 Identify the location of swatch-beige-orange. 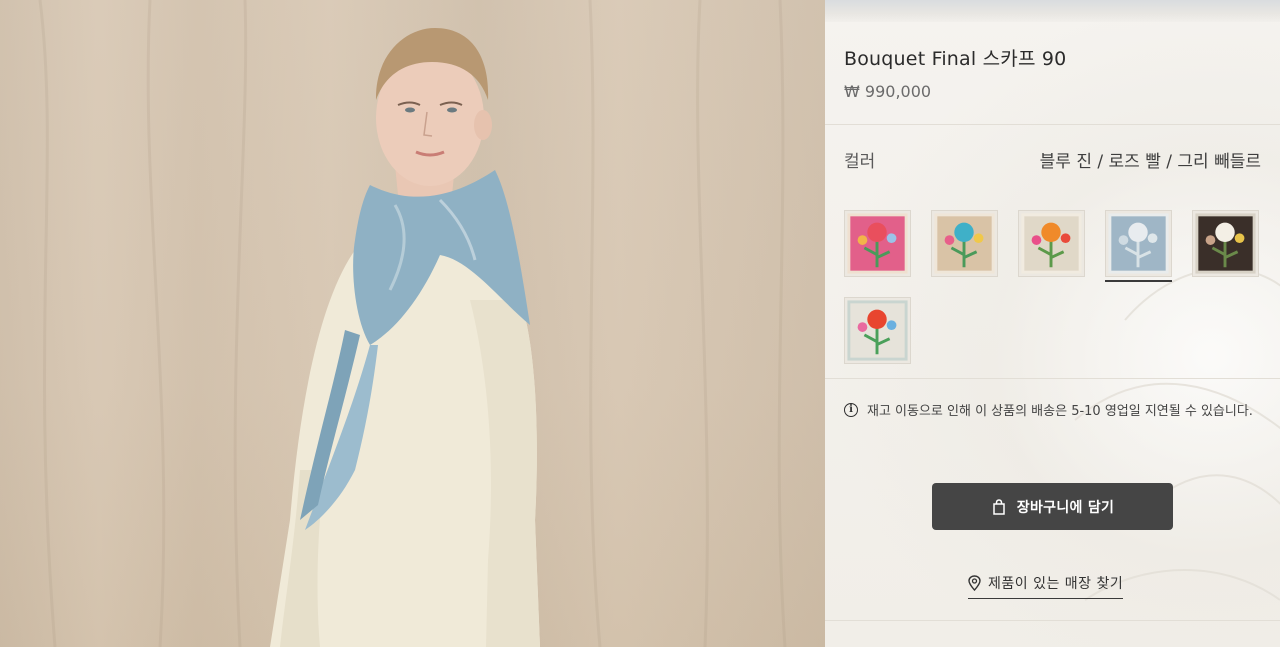
(1051, 243).